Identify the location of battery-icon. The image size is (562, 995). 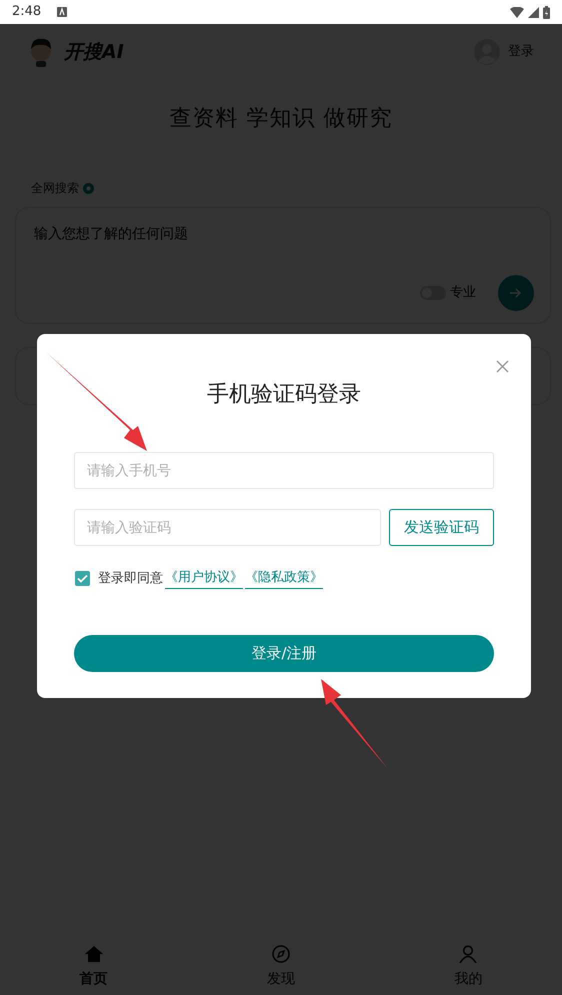
(546, 12).